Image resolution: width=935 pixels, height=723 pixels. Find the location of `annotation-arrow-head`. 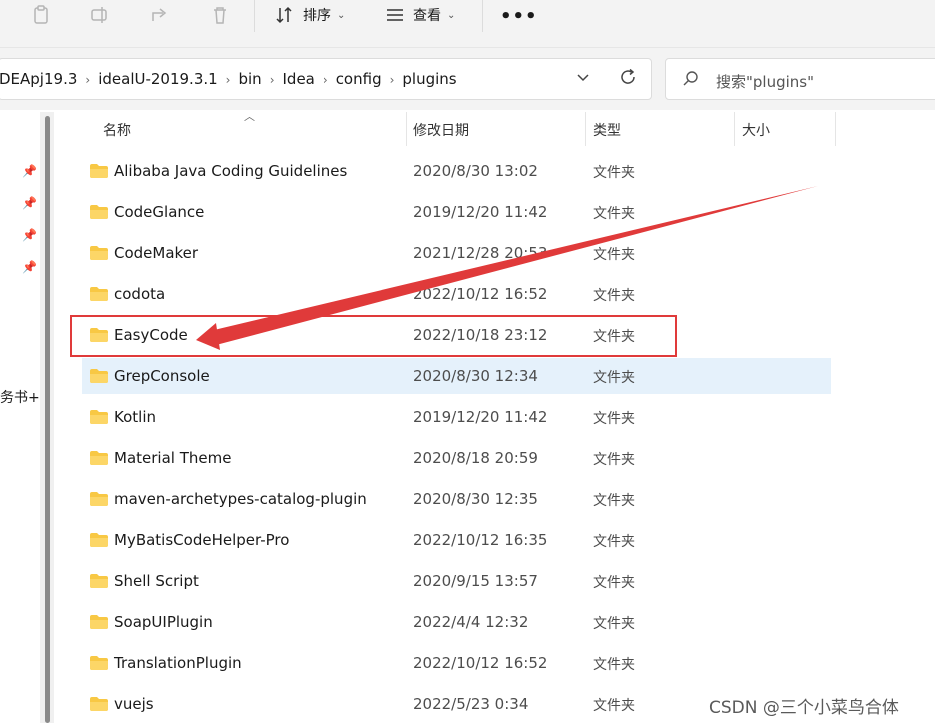

annotation-arrow-head is located at coordinates (208, 336).